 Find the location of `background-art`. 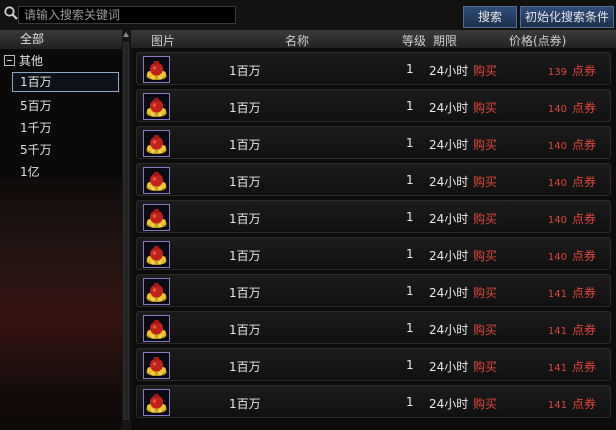

background-art is located at coordinates (65, 305).